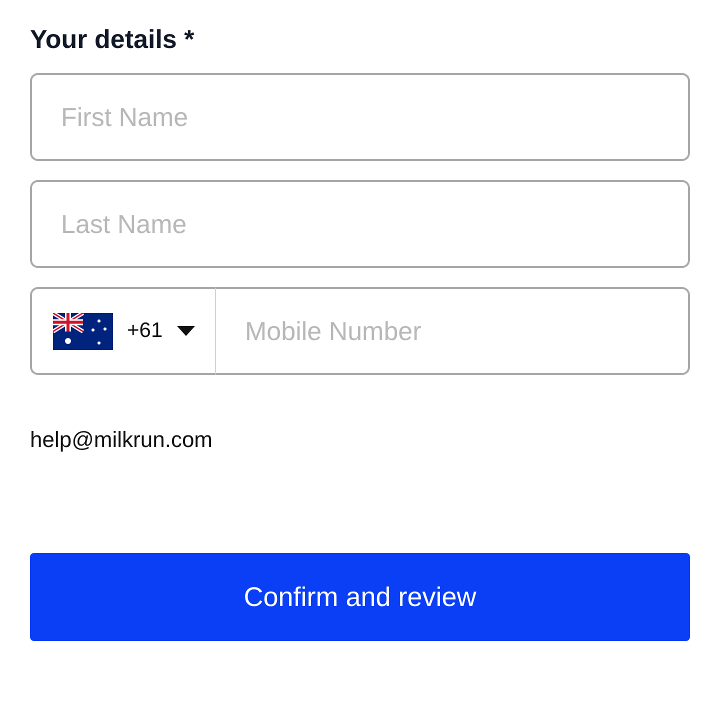 This screenshot has width=720, height=706. Describe the element at coordinates (121, 440) in the screenshot. I see `email-text: help@milkrun.com` at that location.